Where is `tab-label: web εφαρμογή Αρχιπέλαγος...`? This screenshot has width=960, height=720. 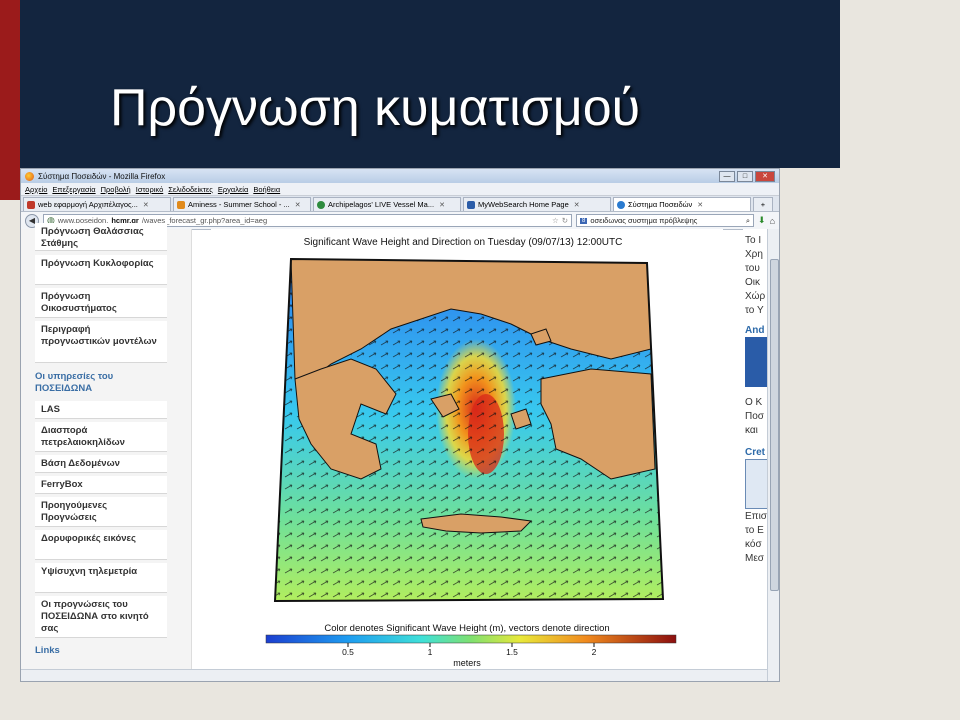
tab-label: web εφαρμογή Αρχιπέλαγος... is located at coordinates (88, 204).